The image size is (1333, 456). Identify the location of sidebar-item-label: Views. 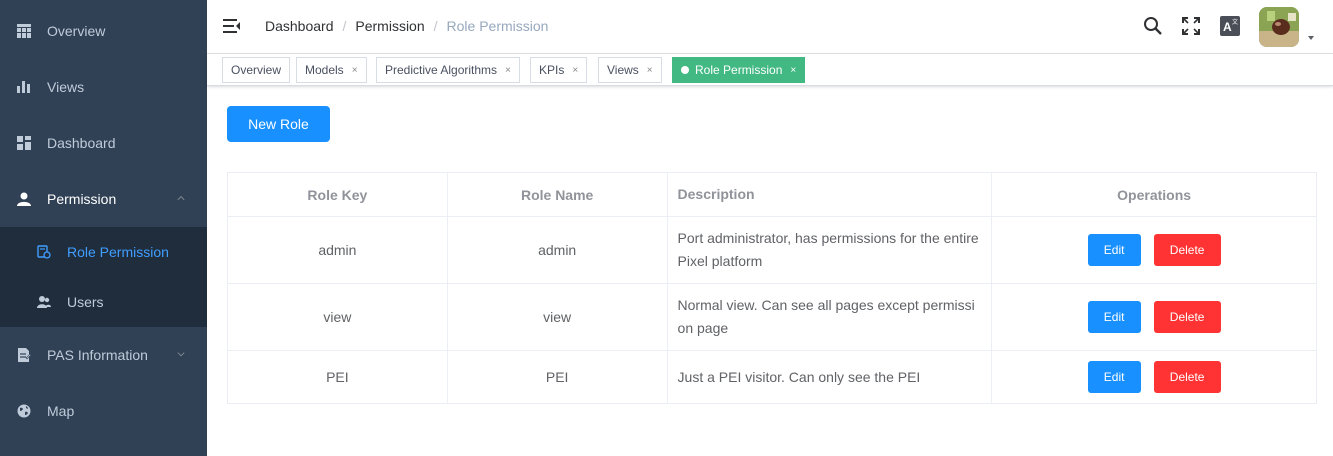
(66, 87).